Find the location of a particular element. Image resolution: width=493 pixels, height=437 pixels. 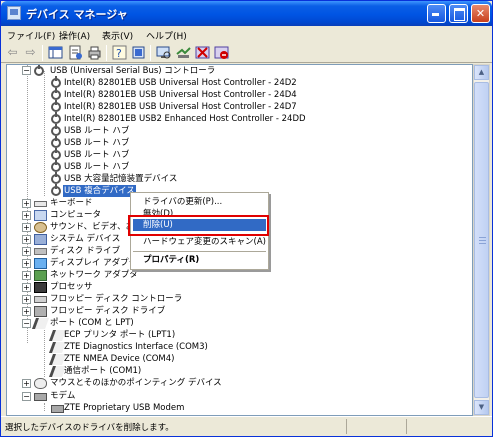

menu-scan-hardware: ハードウェア変更のスキャン(A) is located at coordinates (199, 242).